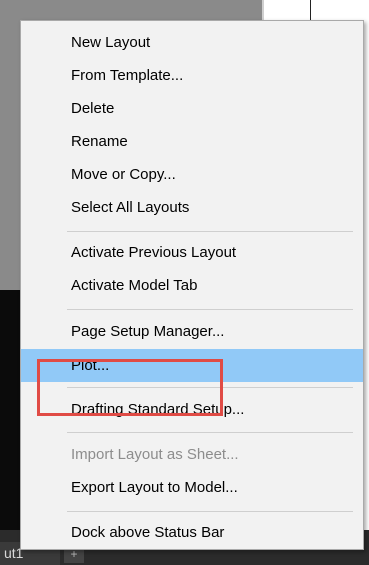 The width and height of the screenshot is (369, 565). What do you see at coordinates (192, 108) in the screenshot?
I see `menu-item-delete: Delete` at bounding box center [192, 108].